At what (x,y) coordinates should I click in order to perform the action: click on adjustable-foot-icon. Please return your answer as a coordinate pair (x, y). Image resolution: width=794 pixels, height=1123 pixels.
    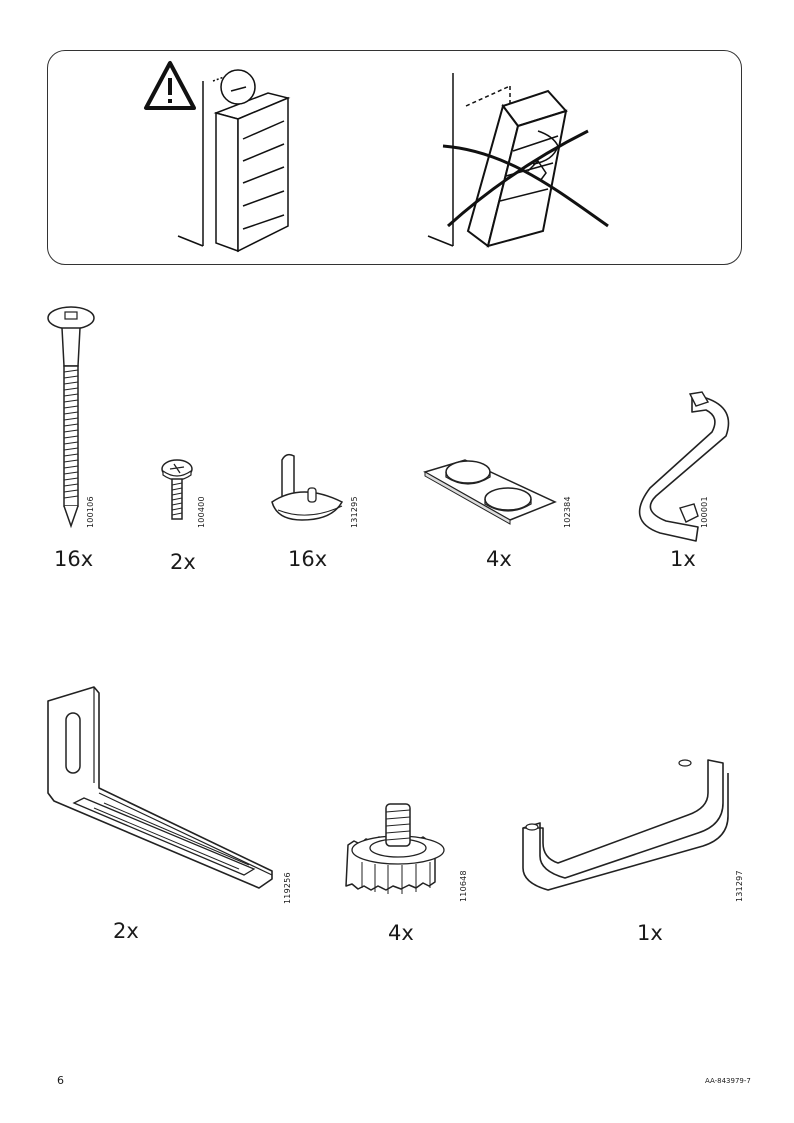
    Looking at the image, I should click on (395, 848).